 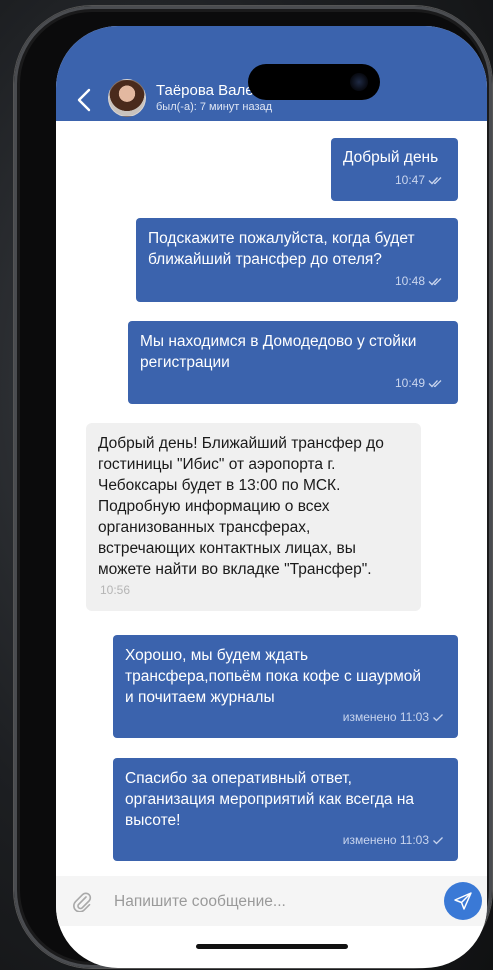 I want to click on message-time: 10:48, so click(x=419, y=281).